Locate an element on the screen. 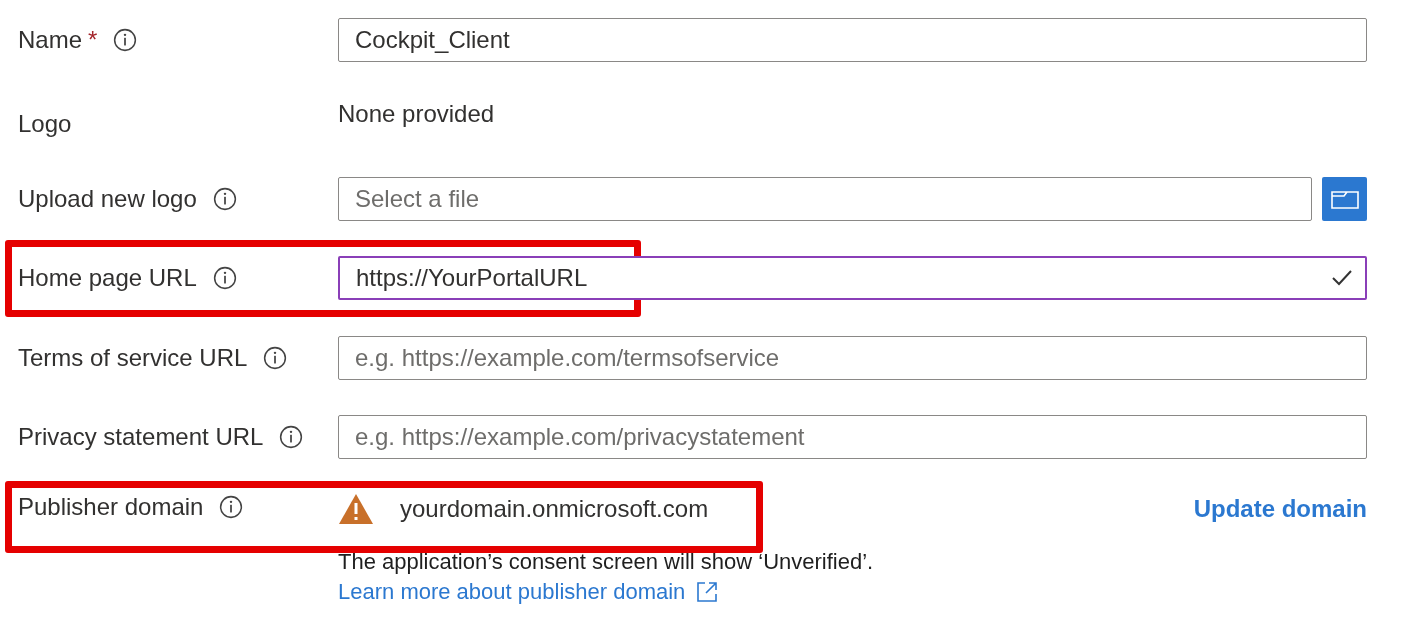 This screenshot has height=642, width=1418. required-marker: * is located at coordinates (93, 39).